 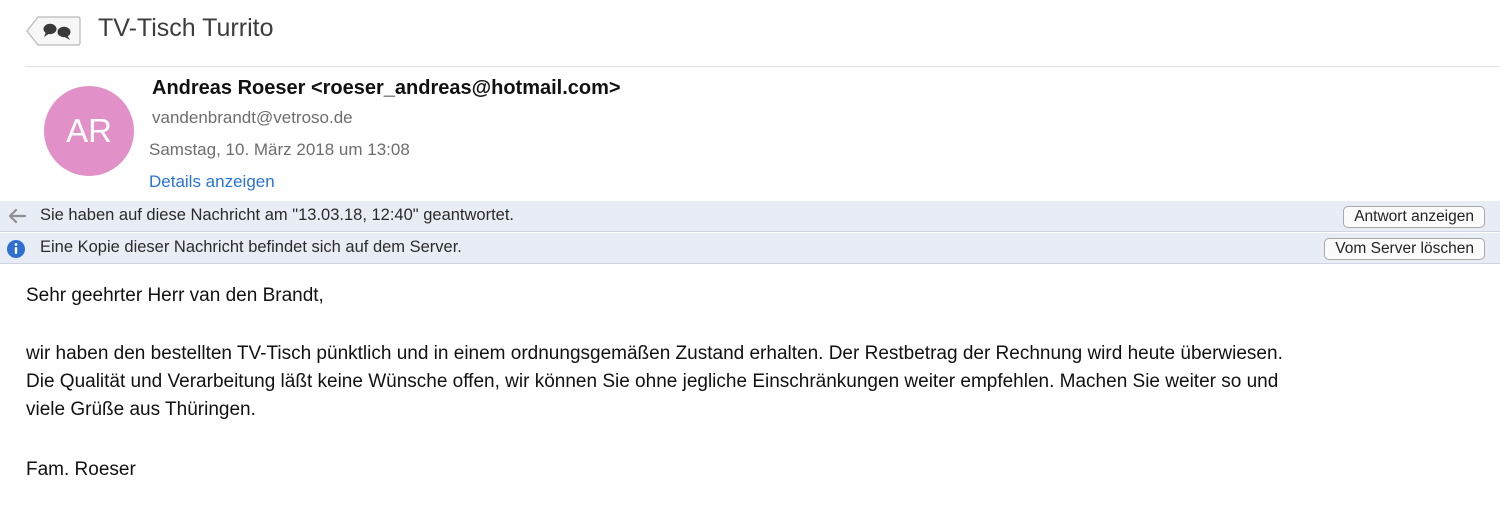 What do you see at coordinates (763, 66) in the screenshot?
I see `divider` at bounding box center [763, 66].